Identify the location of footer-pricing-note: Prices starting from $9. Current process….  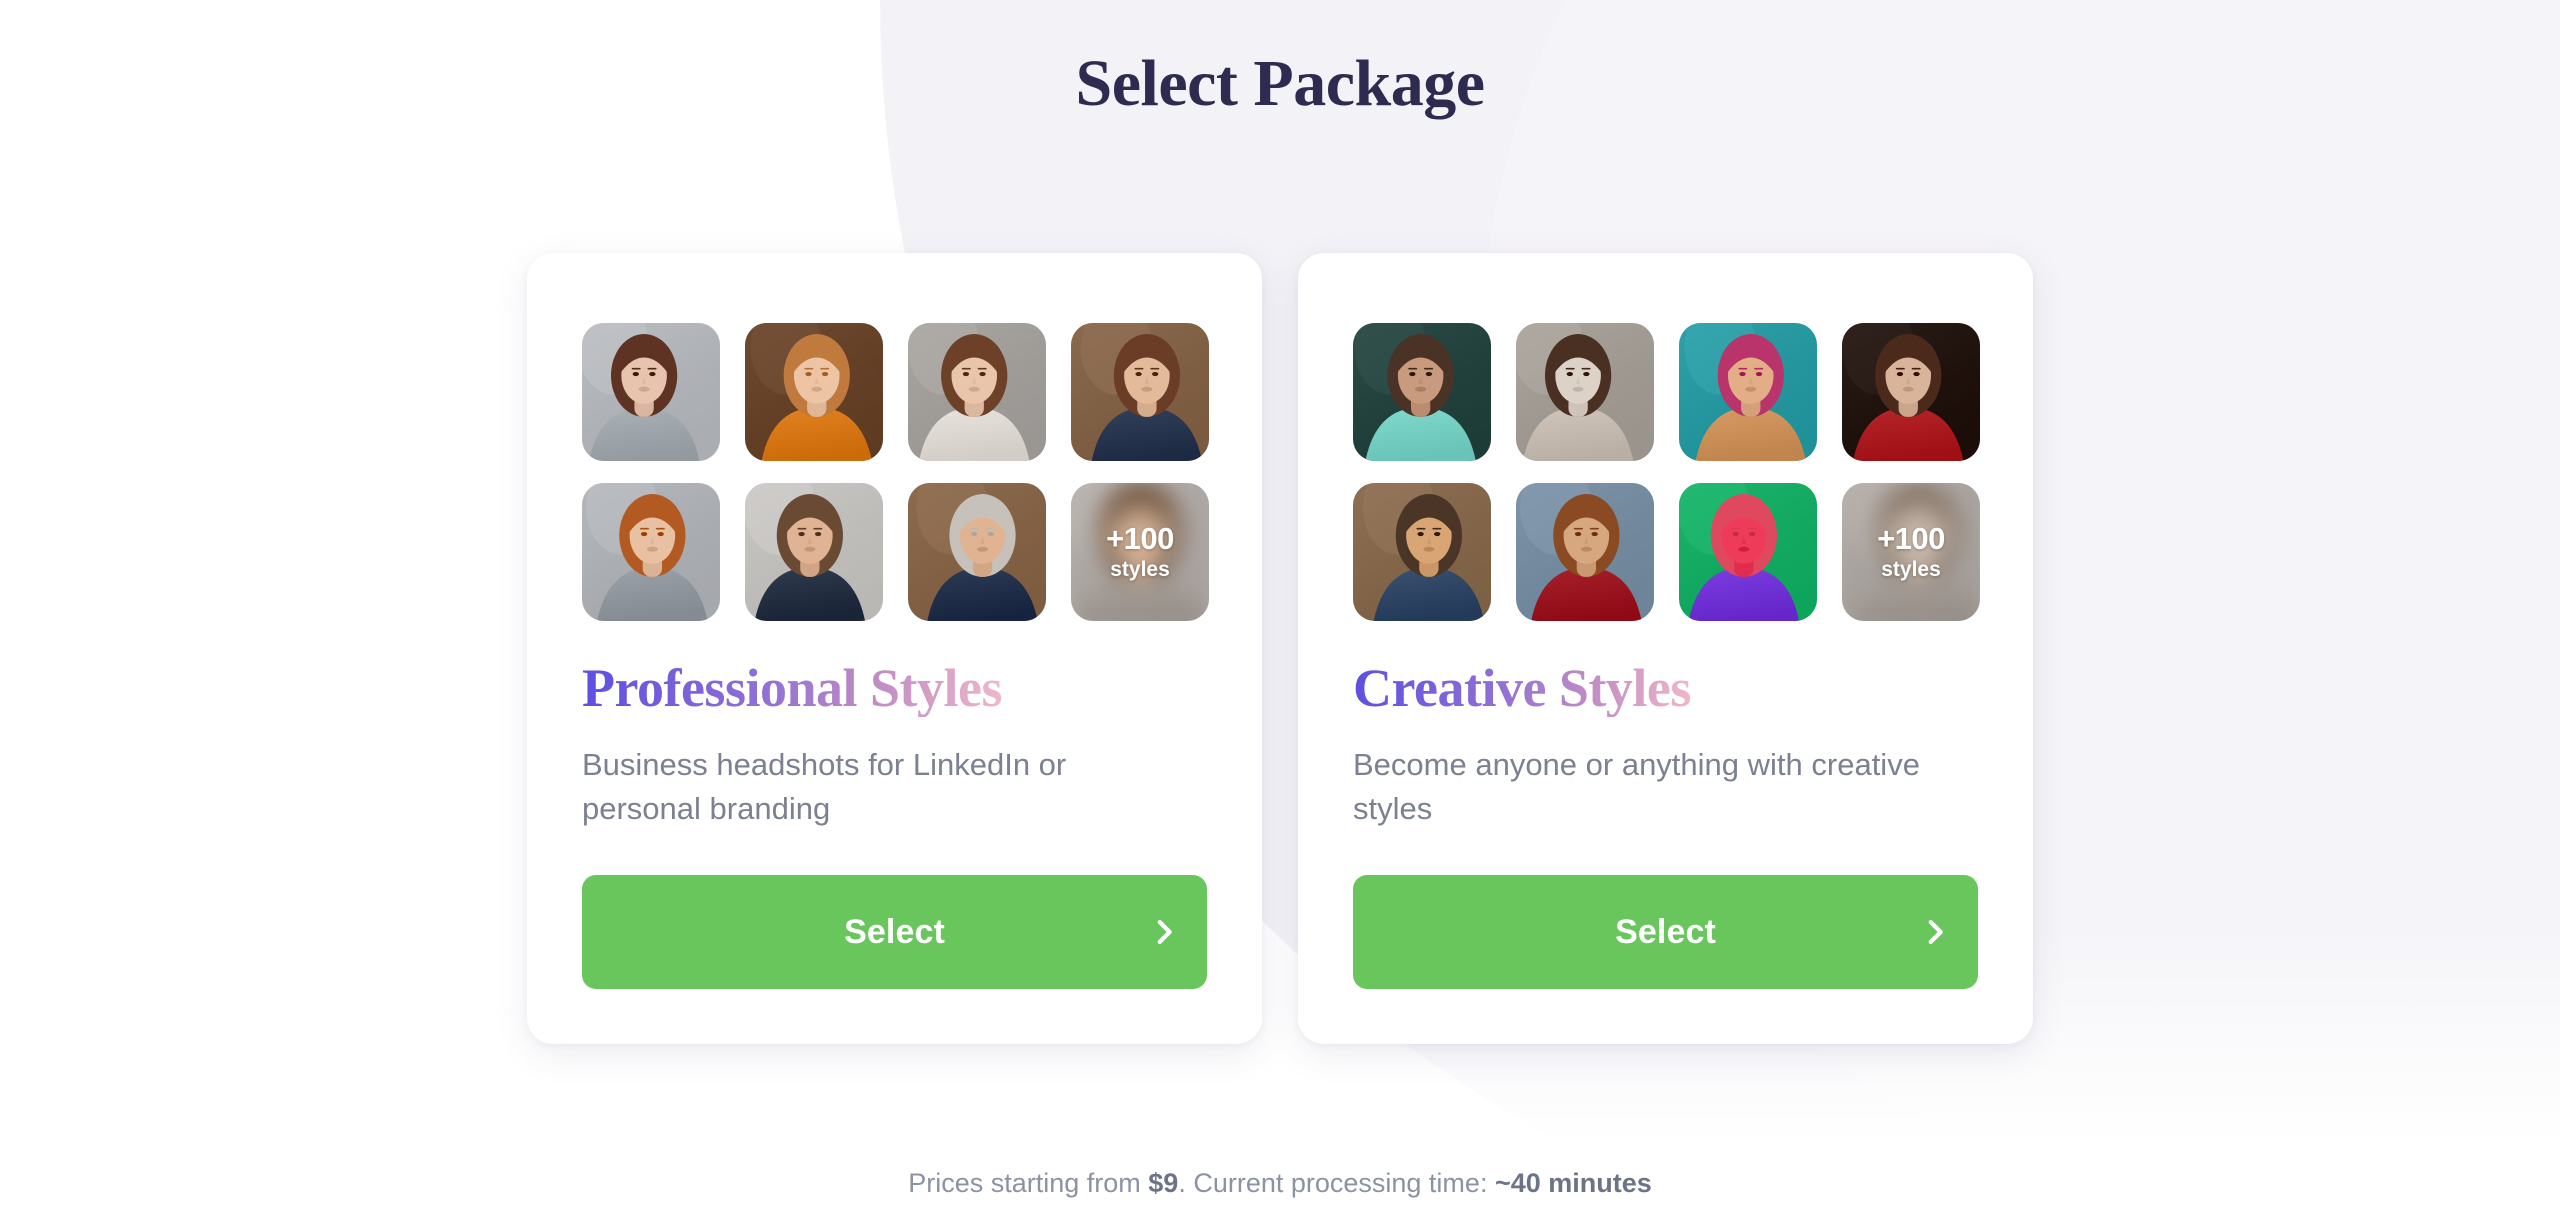
(1280, 1183).